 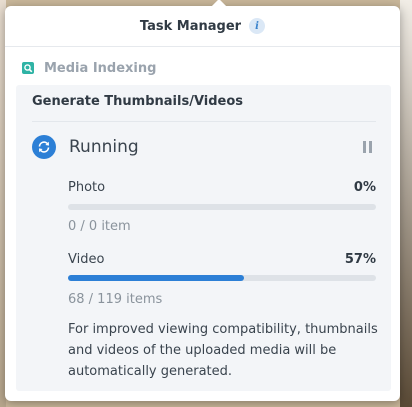 I want to click on popover-header: Task Manager i, so click(x=202, y=26).